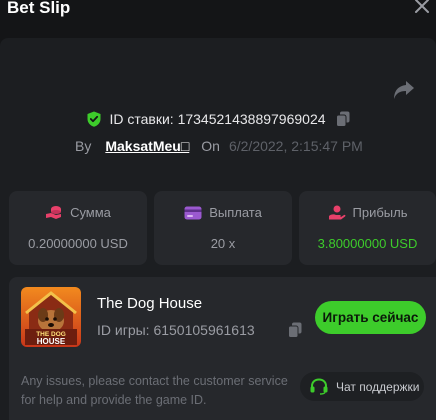  I want to click on stat-label-payout: Выплата, so click(235, 212).